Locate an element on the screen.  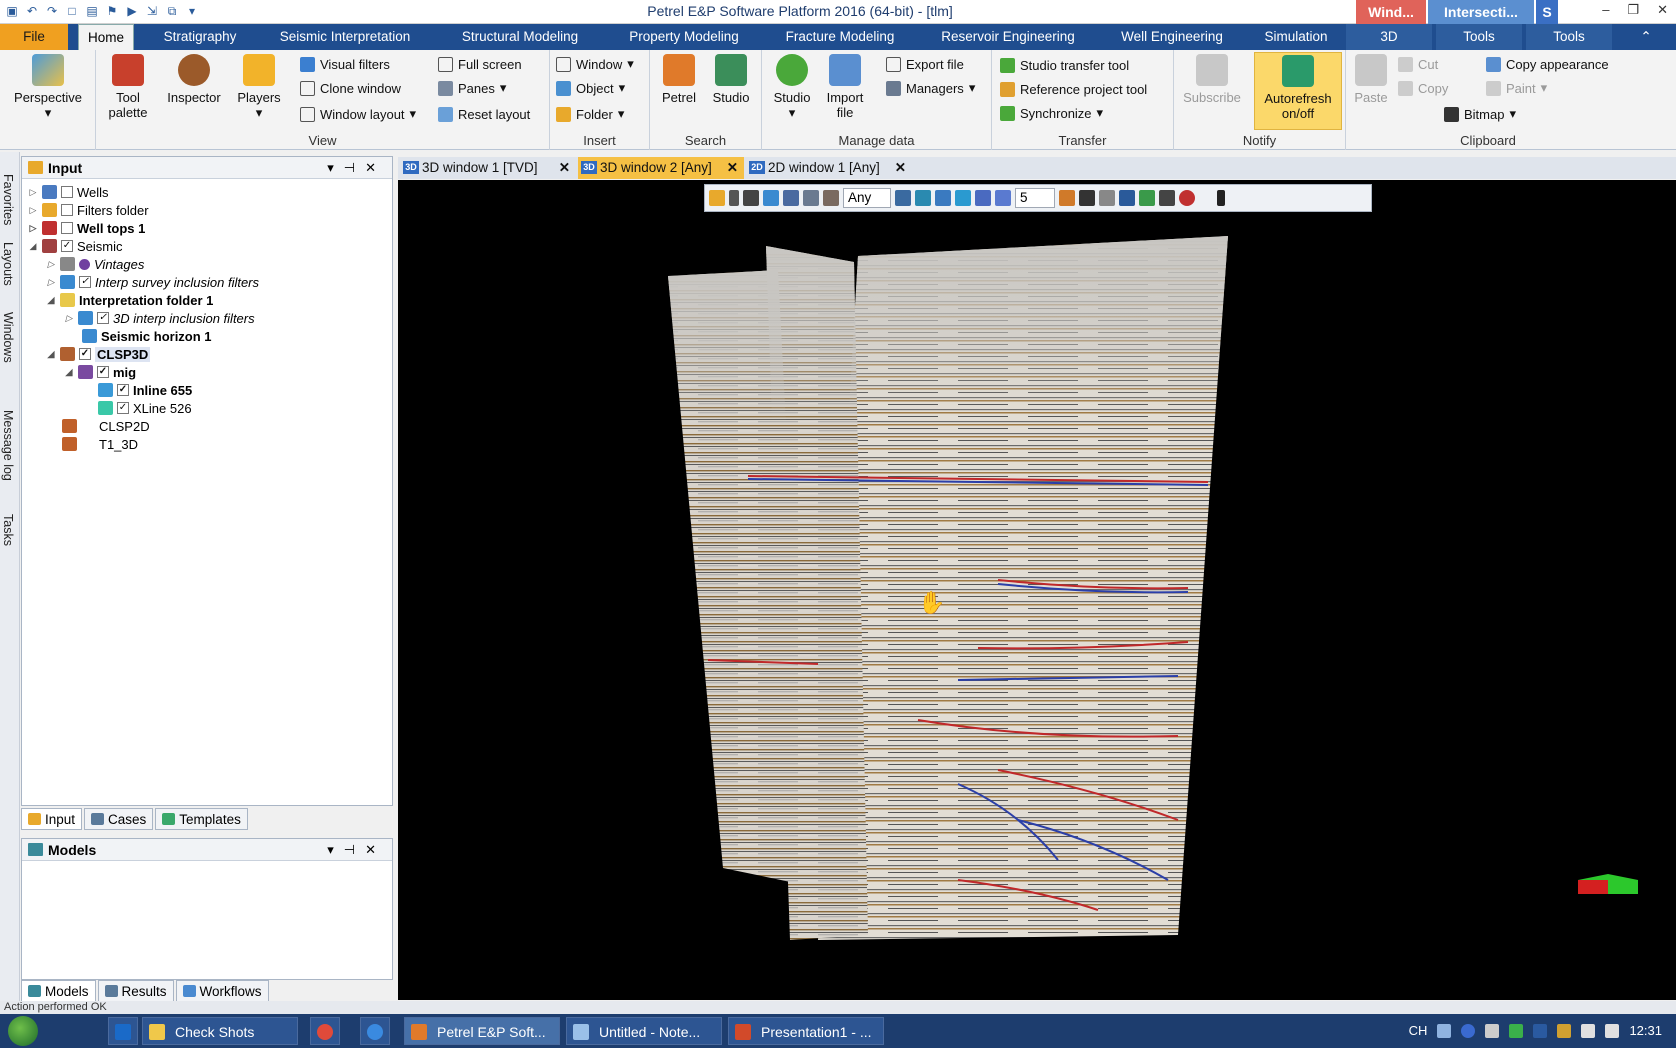
paint-button: Paint ▾ is located at coordinates (1516, 88).